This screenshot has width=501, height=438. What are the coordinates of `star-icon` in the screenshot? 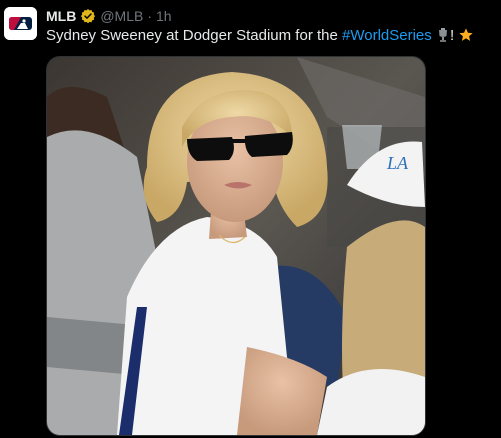 It's located at (465, 35).